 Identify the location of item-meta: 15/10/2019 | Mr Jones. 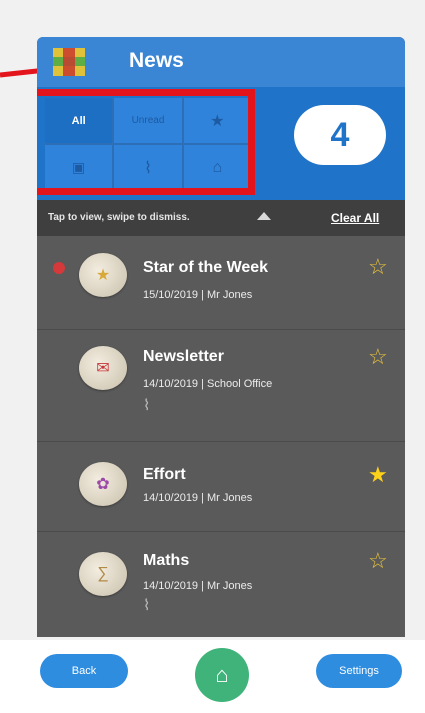
(198, 295).